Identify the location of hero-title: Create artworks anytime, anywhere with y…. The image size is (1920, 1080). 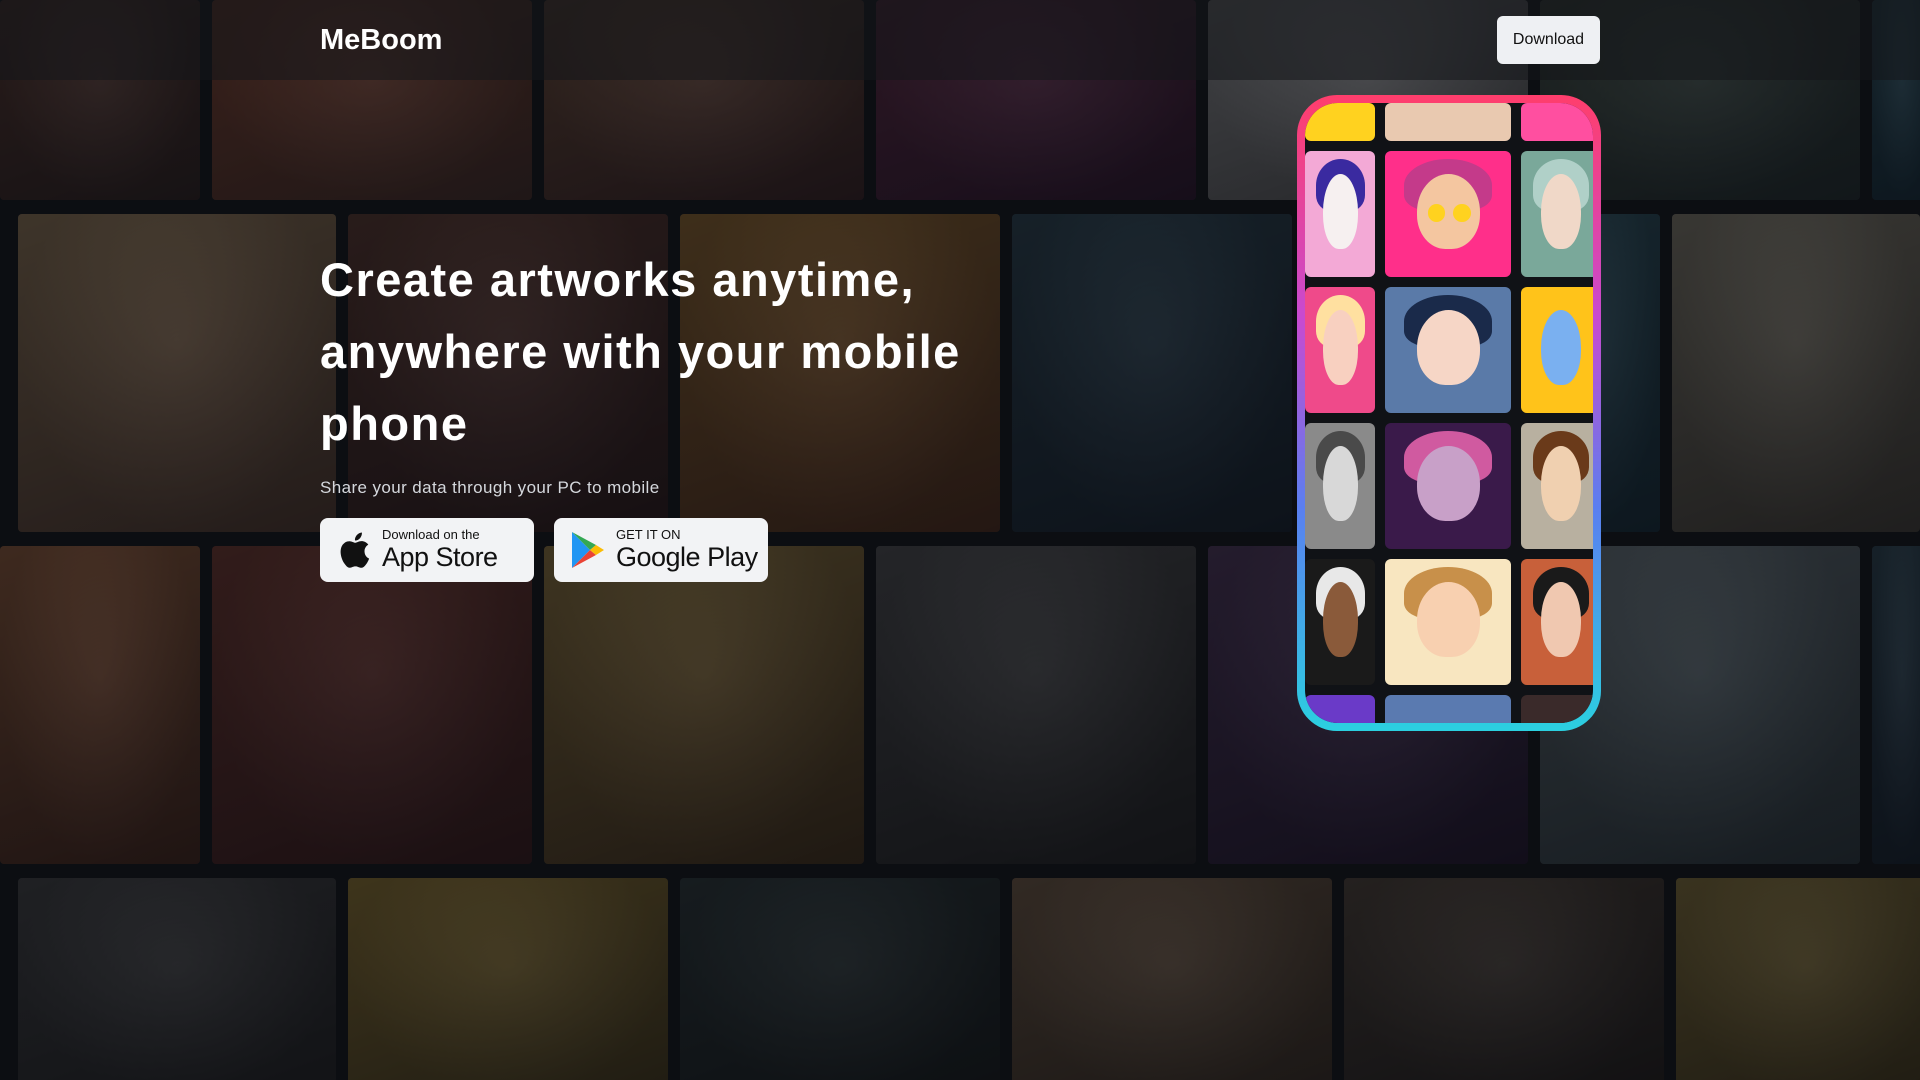
(640, 351).